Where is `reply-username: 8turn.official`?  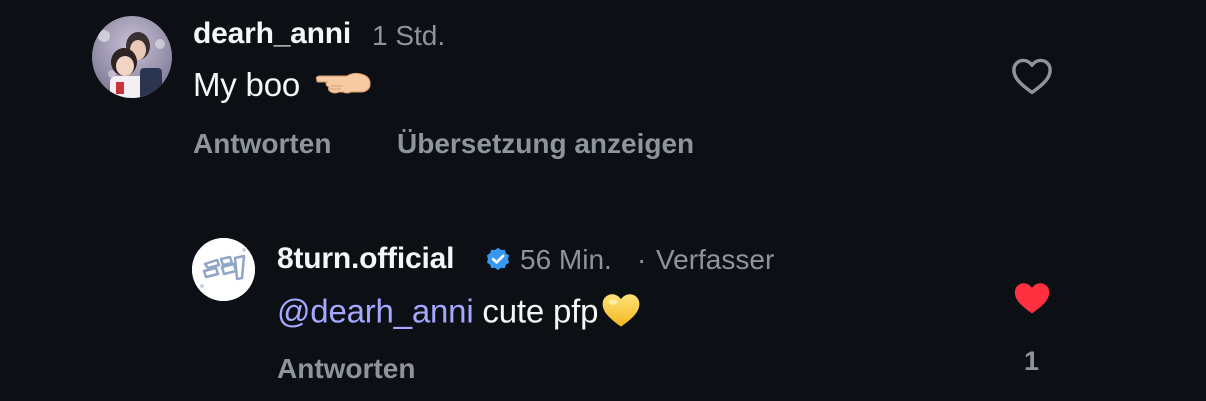 reply-username: 8turn.official is located at coordinates (365, 259).